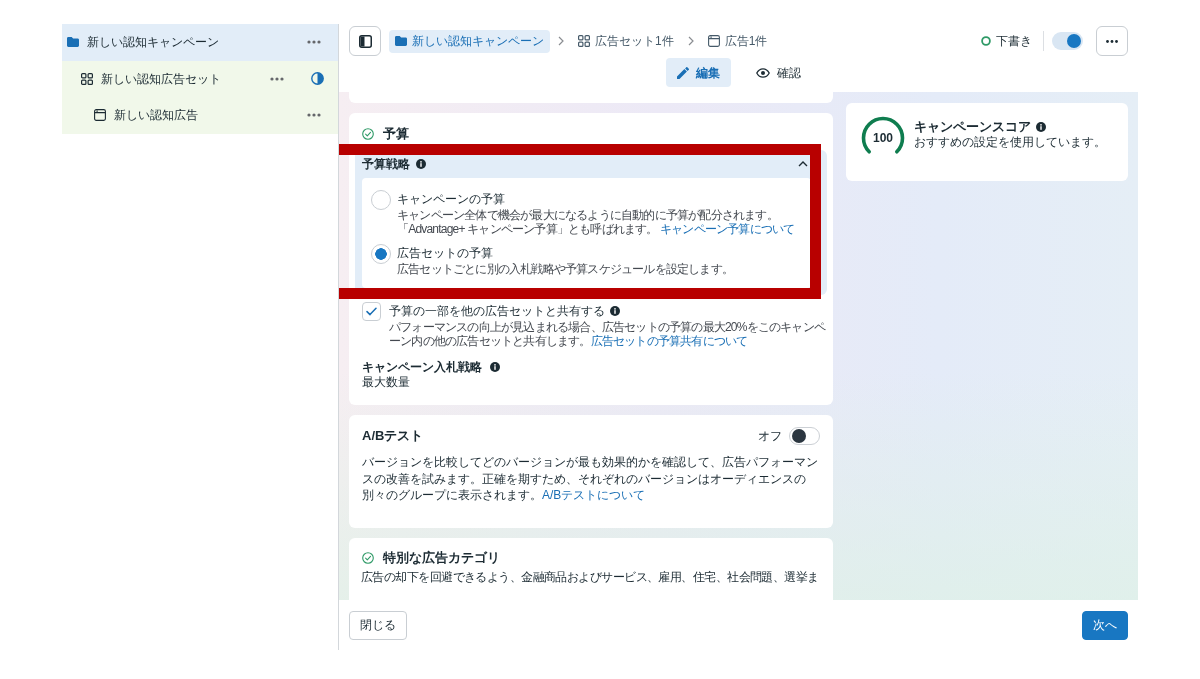 Image resolution: width=1200 pixels, height=679 pixels. Describe the element at coordinates (317, 79) in the screenshot. I see `half-circle-icon` at that location.